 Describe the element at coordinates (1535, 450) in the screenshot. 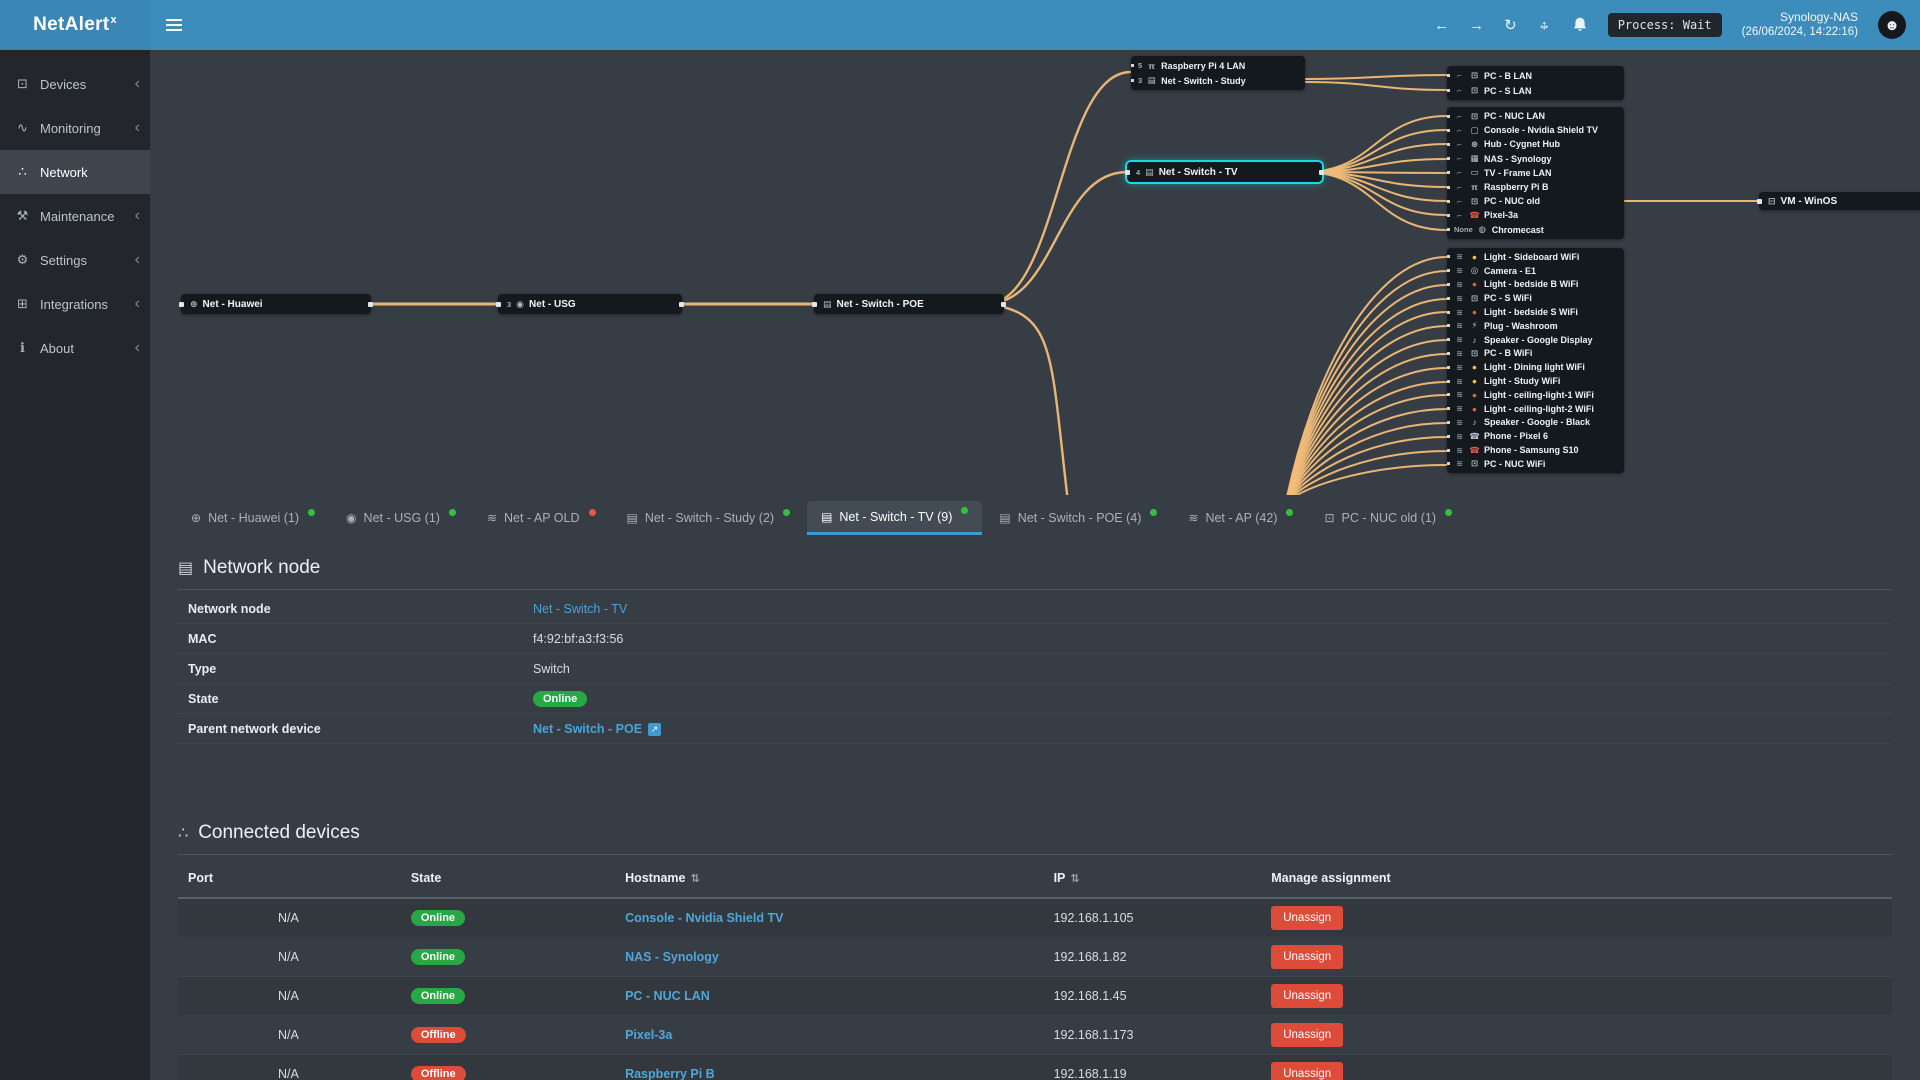

I see `tree-device-phone-samsung-s10: ≋ ☎ Phone - Samsung S10` at that location.